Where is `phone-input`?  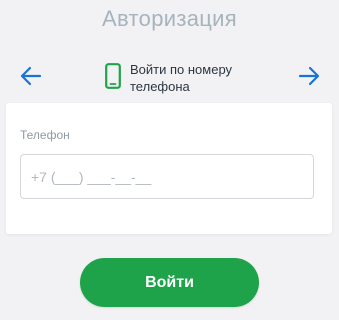 phone-input is located at coordinates (167, 176).